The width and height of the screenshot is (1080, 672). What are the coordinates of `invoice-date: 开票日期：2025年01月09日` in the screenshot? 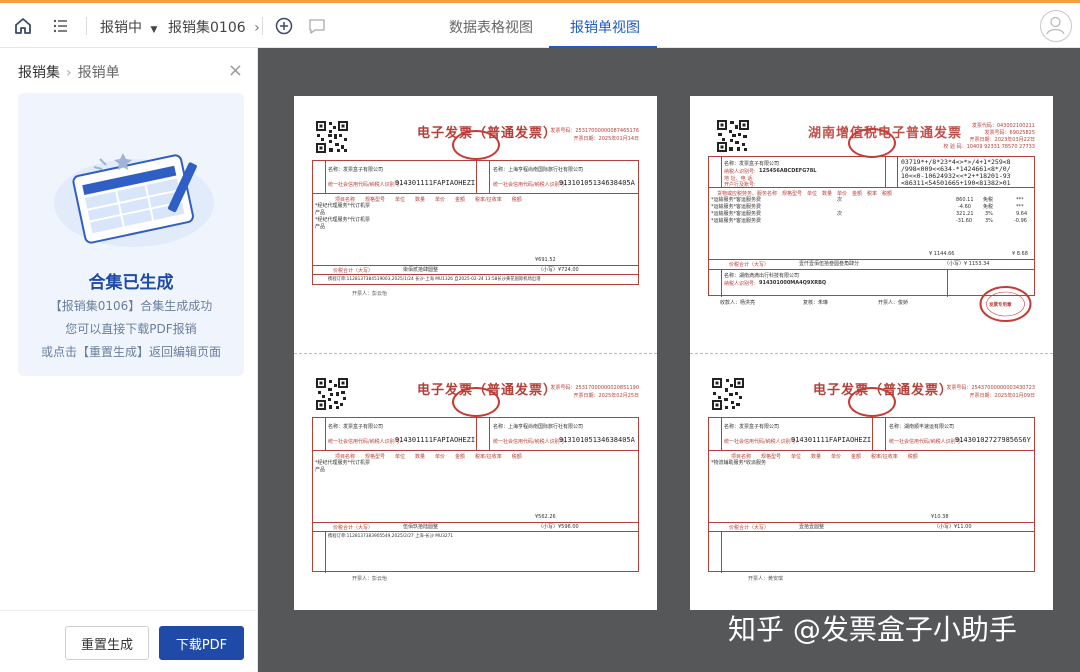 It's located at (1002, 396).